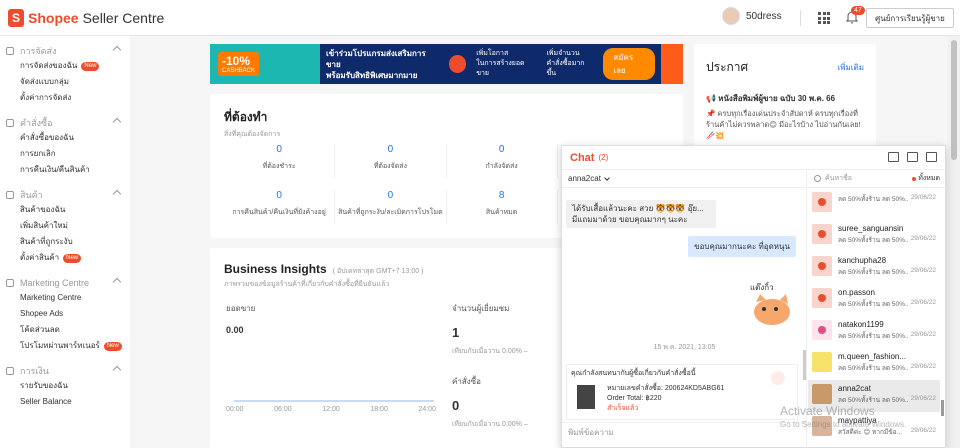 The width and height of the screenshot is (960, 448). Describe the element at coordinates (824, 18) in the screenshot. I see `apps-grid-icon` at that location.